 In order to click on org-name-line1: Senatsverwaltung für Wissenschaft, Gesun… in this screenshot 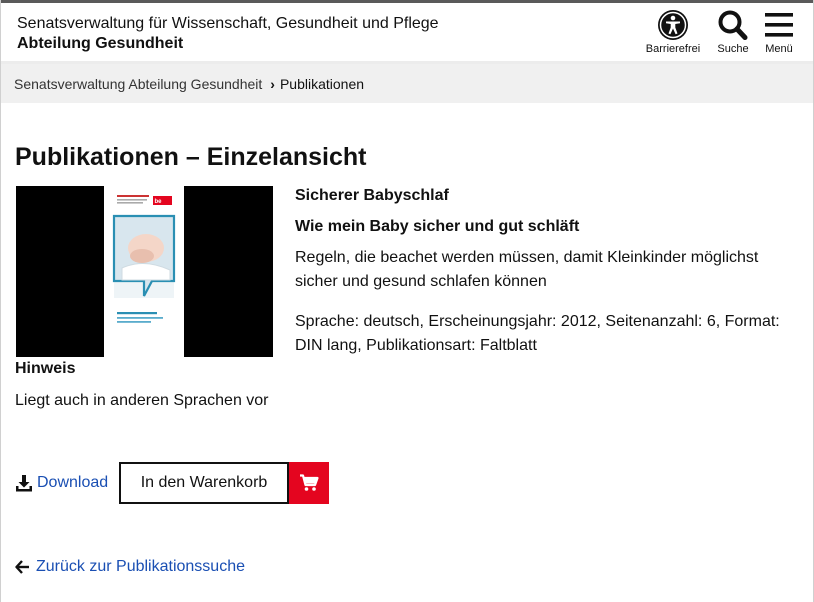, I will do `click(228, 24)`.